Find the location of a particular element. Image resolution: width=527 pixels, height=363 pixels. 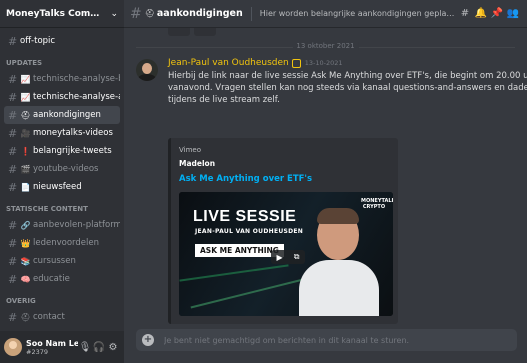

clapper-emoji-icon: 🎬 is located at coordinates (25, 169).